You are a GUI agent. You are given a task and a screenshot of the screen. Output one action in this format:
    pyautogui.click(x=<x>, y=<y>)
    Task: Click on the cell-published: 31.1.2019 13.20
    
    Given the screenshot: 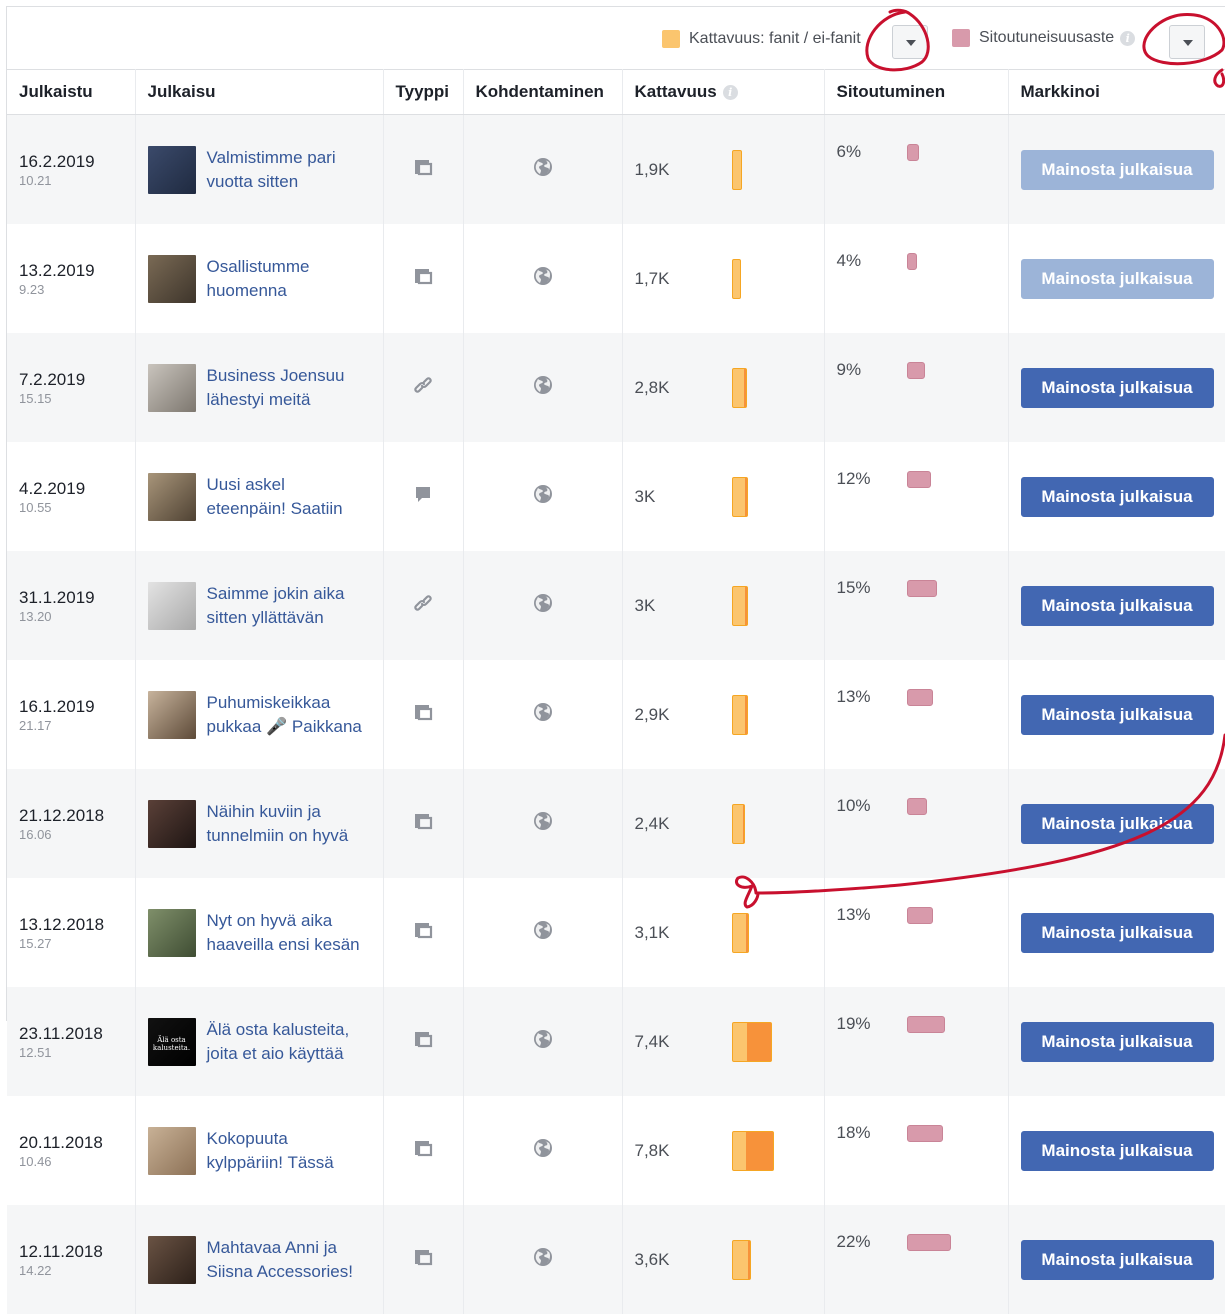 What is the action you would take?
    pyautogui.click(x=71, y=605)
    